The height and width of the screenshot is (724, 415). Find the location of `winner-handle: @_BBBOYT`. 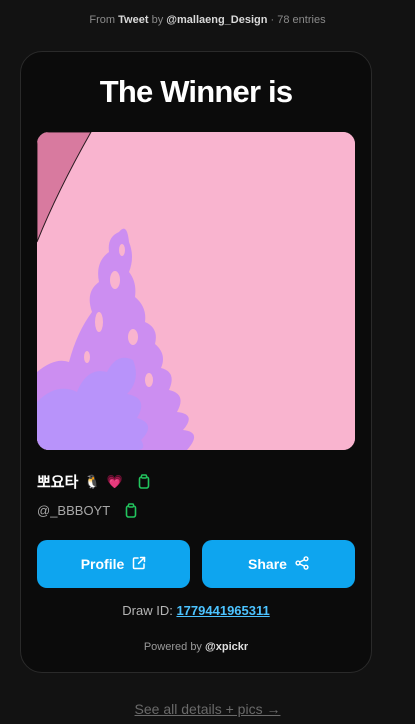

winner-handle: @_BBBOYT is located at coordinates (74, 510).